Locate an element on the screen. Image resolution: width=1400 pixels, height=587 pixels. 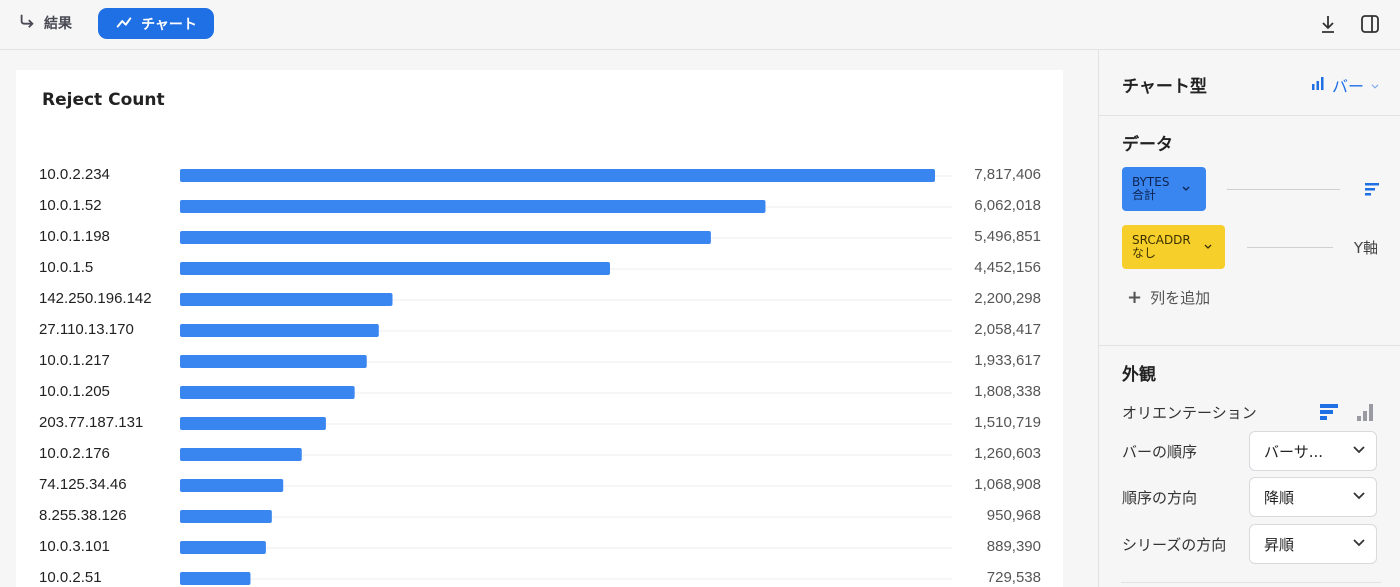
top-toolbar: 結果 チャート is located at coordinates (700, 25).